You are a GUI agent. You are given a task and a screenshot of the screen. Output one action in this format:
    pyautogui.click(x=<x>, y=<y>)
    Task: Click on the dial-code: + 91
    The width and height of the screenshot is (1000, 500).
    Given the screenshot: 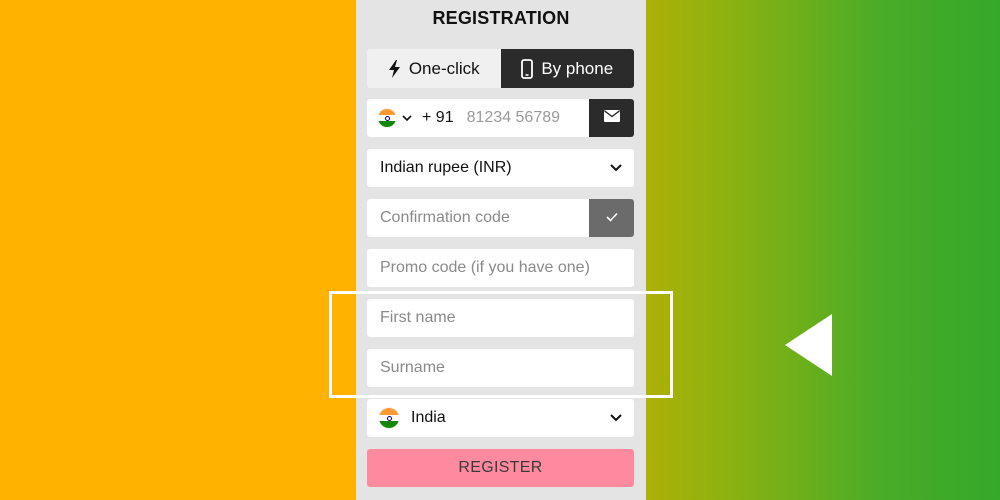 What is the action you would take?
    pyautogui.click(x=438, y=117)
    